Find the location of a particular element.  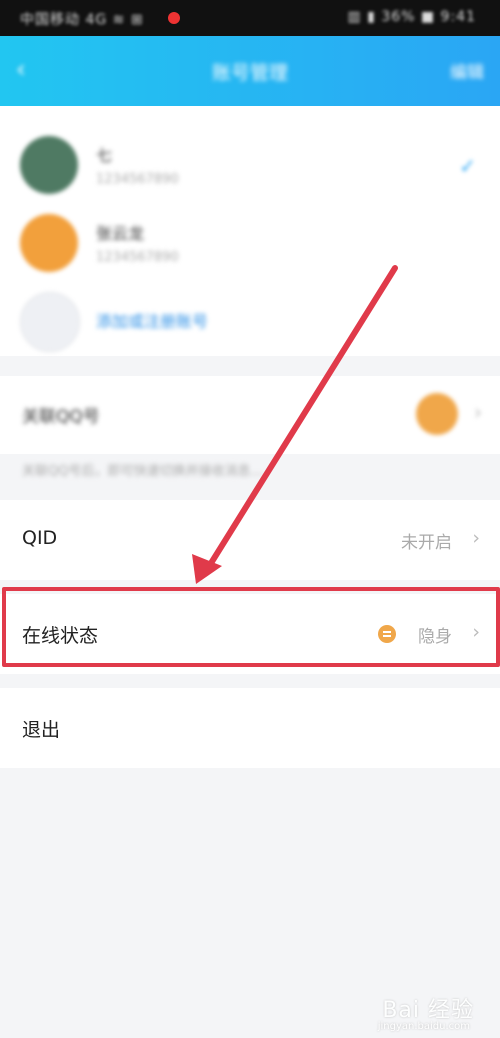

account-name: 七 is located at coordinates (104, 155).